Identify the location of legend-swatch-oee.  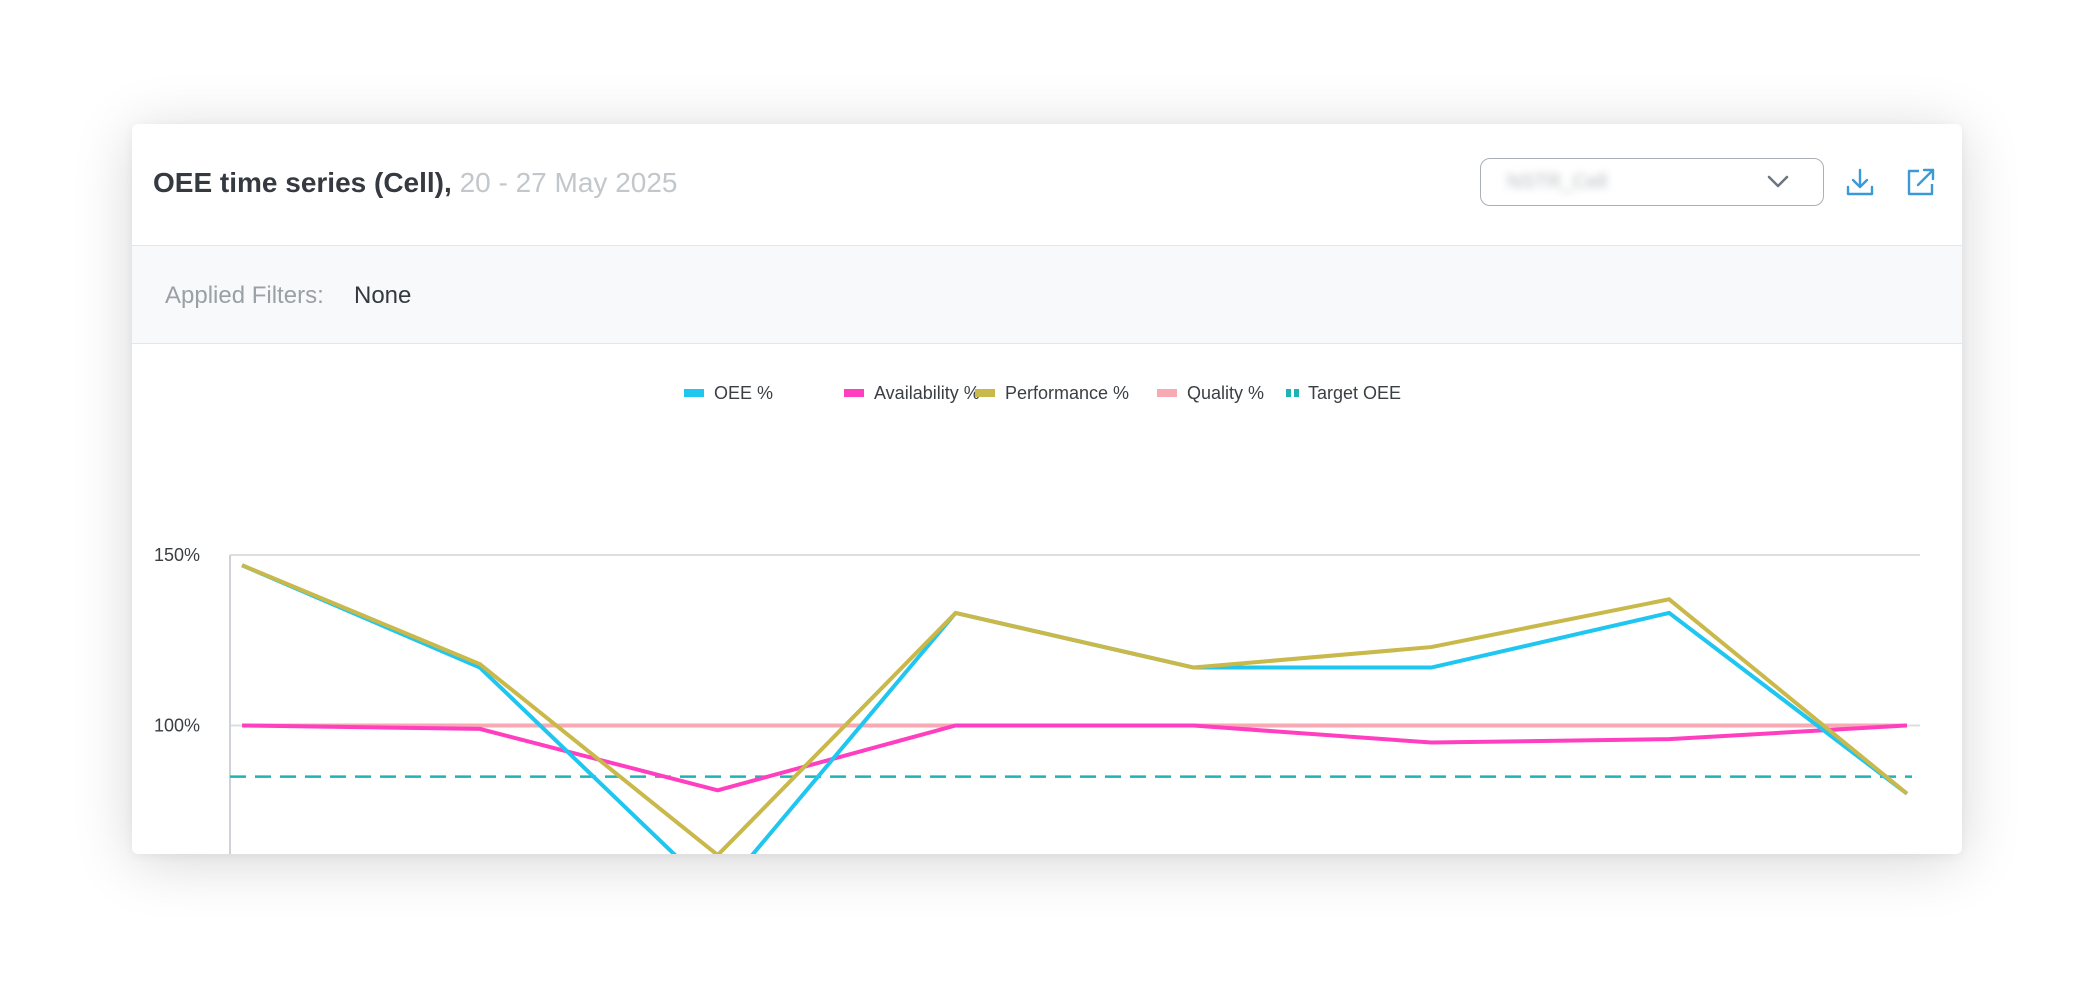
(694, 393).